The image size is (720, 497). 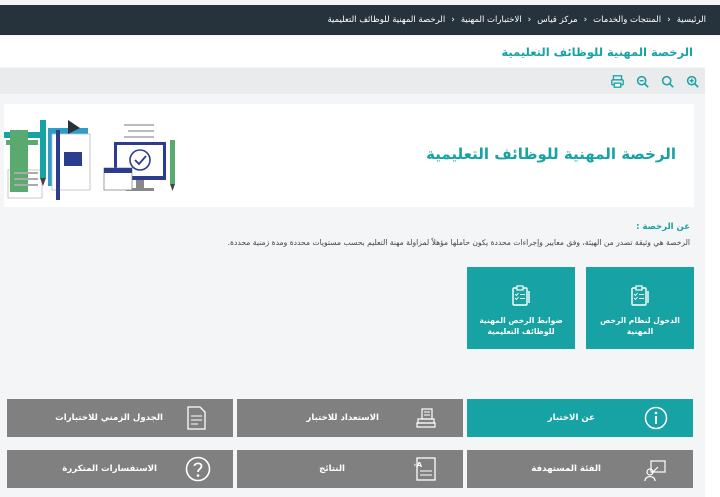 What do you see at coordinates (640, 308) in the screenshot?
I see `license-system-login-card: الدخول لنظام الرخص المهنية` at bounding box center [640, 308].